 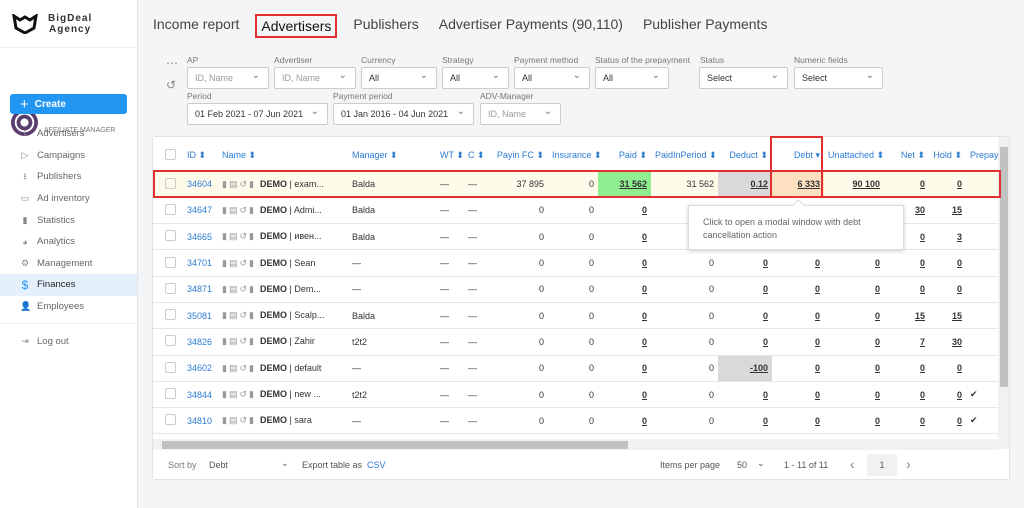 I want to click on net-cell: 7, so click(x=906, y=342).